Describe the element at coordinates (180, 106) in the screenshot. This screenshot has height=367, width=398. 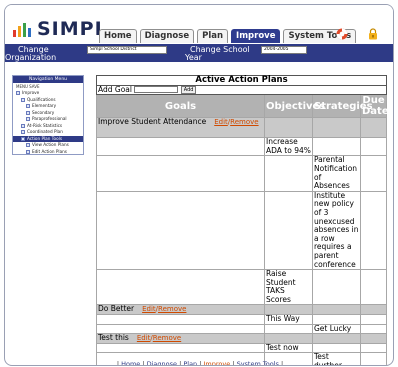
I see `column-goals: Goals` at that location.